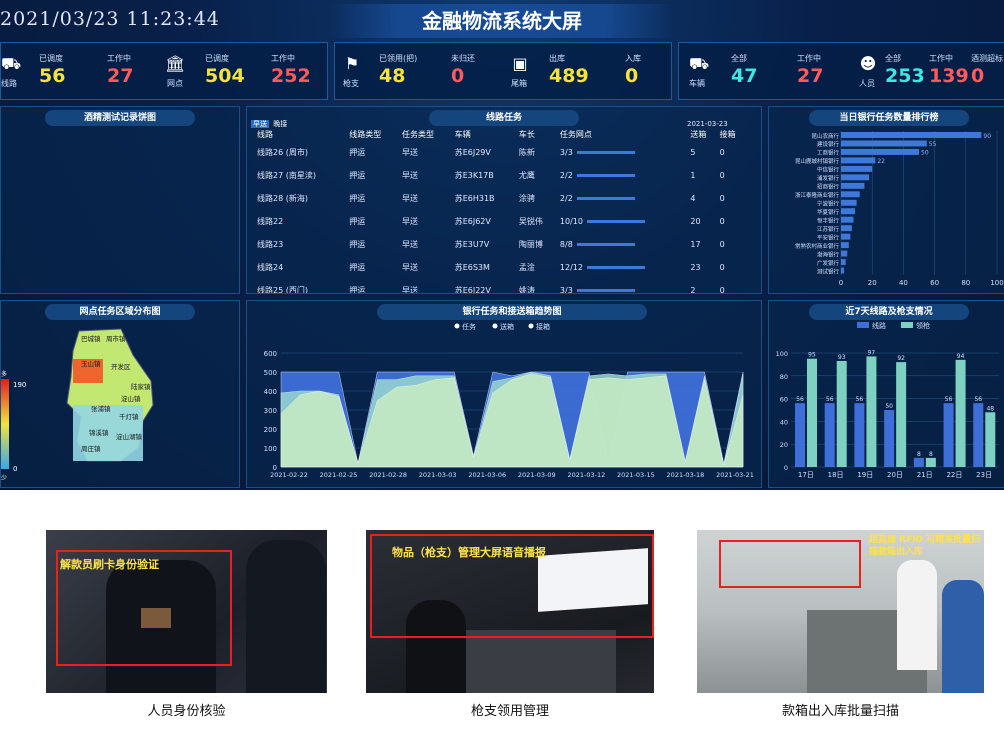 The height and width of the screenshot is (753, 1004). I want to click on cell-text: 孟淦, so click(526, 267).